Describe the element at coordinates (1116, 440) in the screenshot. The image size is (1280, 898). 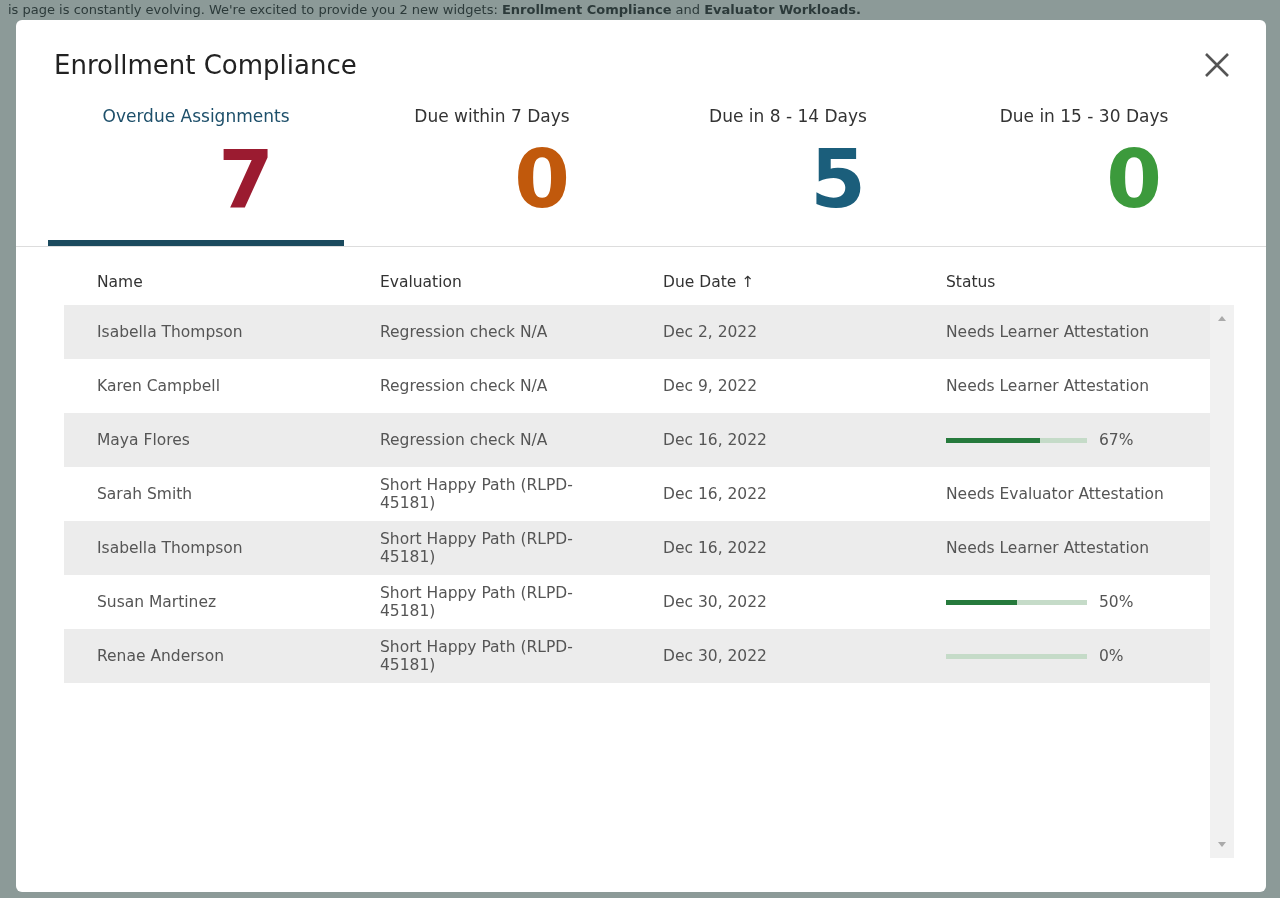
I see `progress-percent: 67%` at that location.